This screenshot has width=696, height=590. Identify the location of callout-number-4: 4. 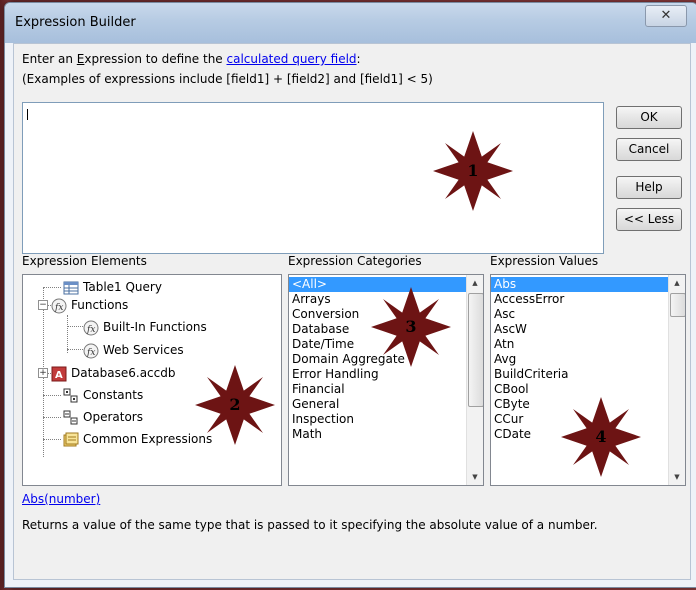
(601, 436).